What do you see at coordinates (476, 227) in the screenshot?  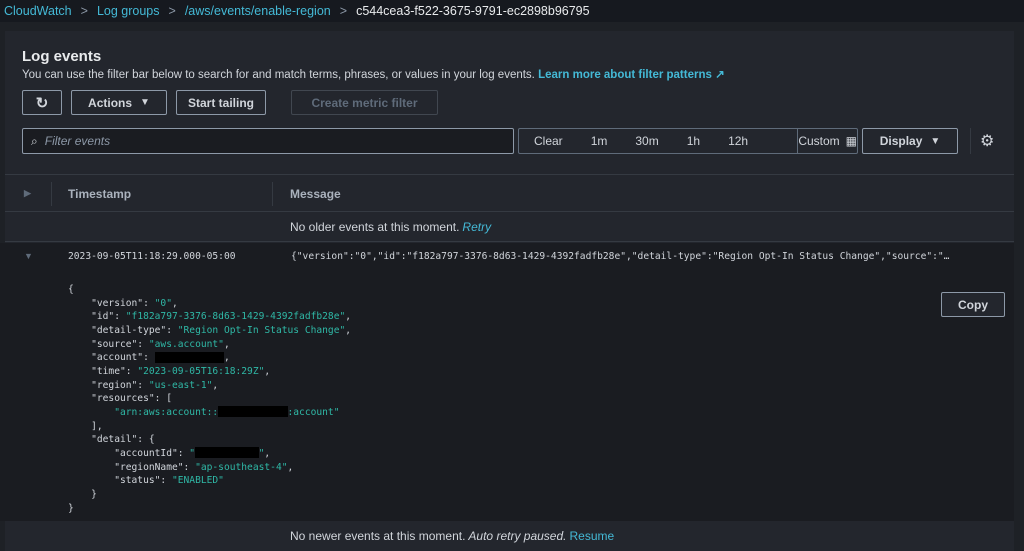 I see `retry-link: Retry` at bounding box center [476, 227].